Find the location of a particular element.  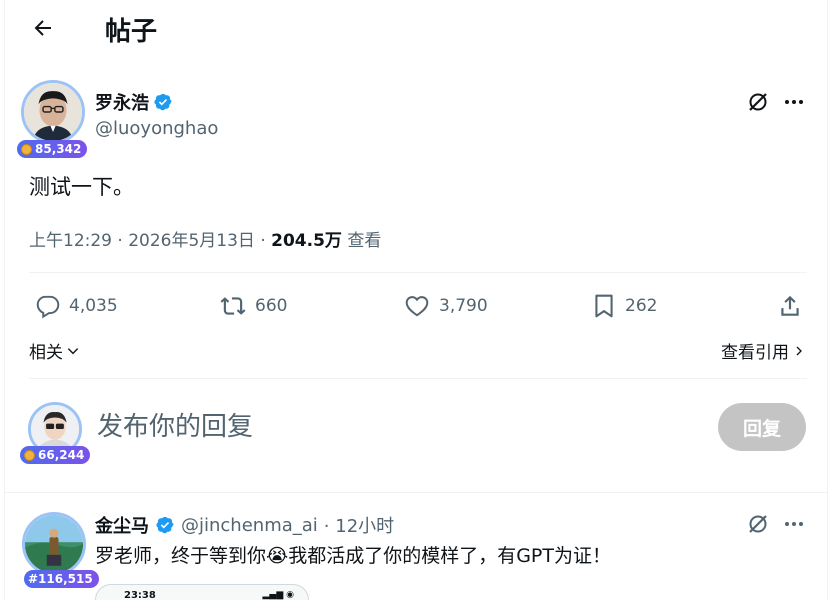

author-badge-count: 85,342 is located at coordinates (58, 149).